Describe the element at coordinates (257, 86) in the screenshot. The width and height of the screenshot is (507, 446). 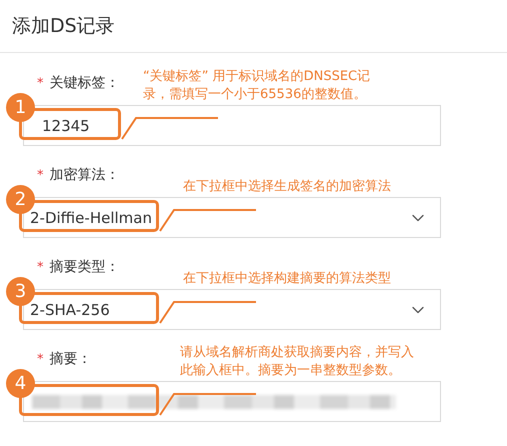
I see `annotation-note: “关键标签” 用于标识域名的DNSSEC记录，需填写一个小于65536的整数值。` at that location.